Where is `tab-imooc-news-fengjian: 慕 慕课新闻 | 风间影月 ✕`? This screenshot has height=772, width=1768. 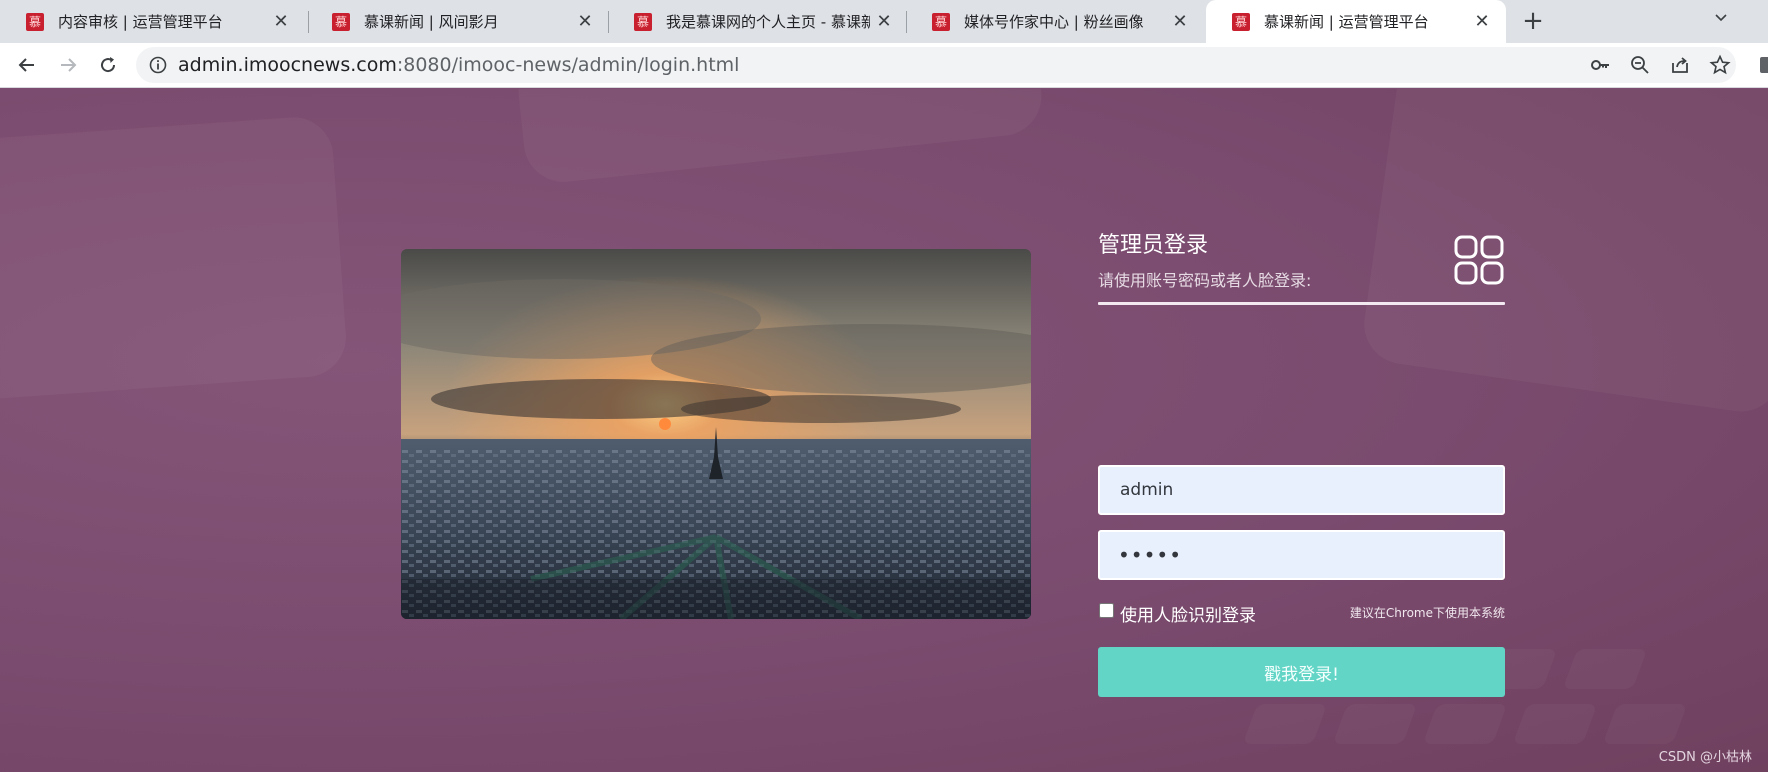 tab-imooc-news-fengjian: 慕 慕课新闻 | 风间影月 ✕ is located at coordinates (457, 21).